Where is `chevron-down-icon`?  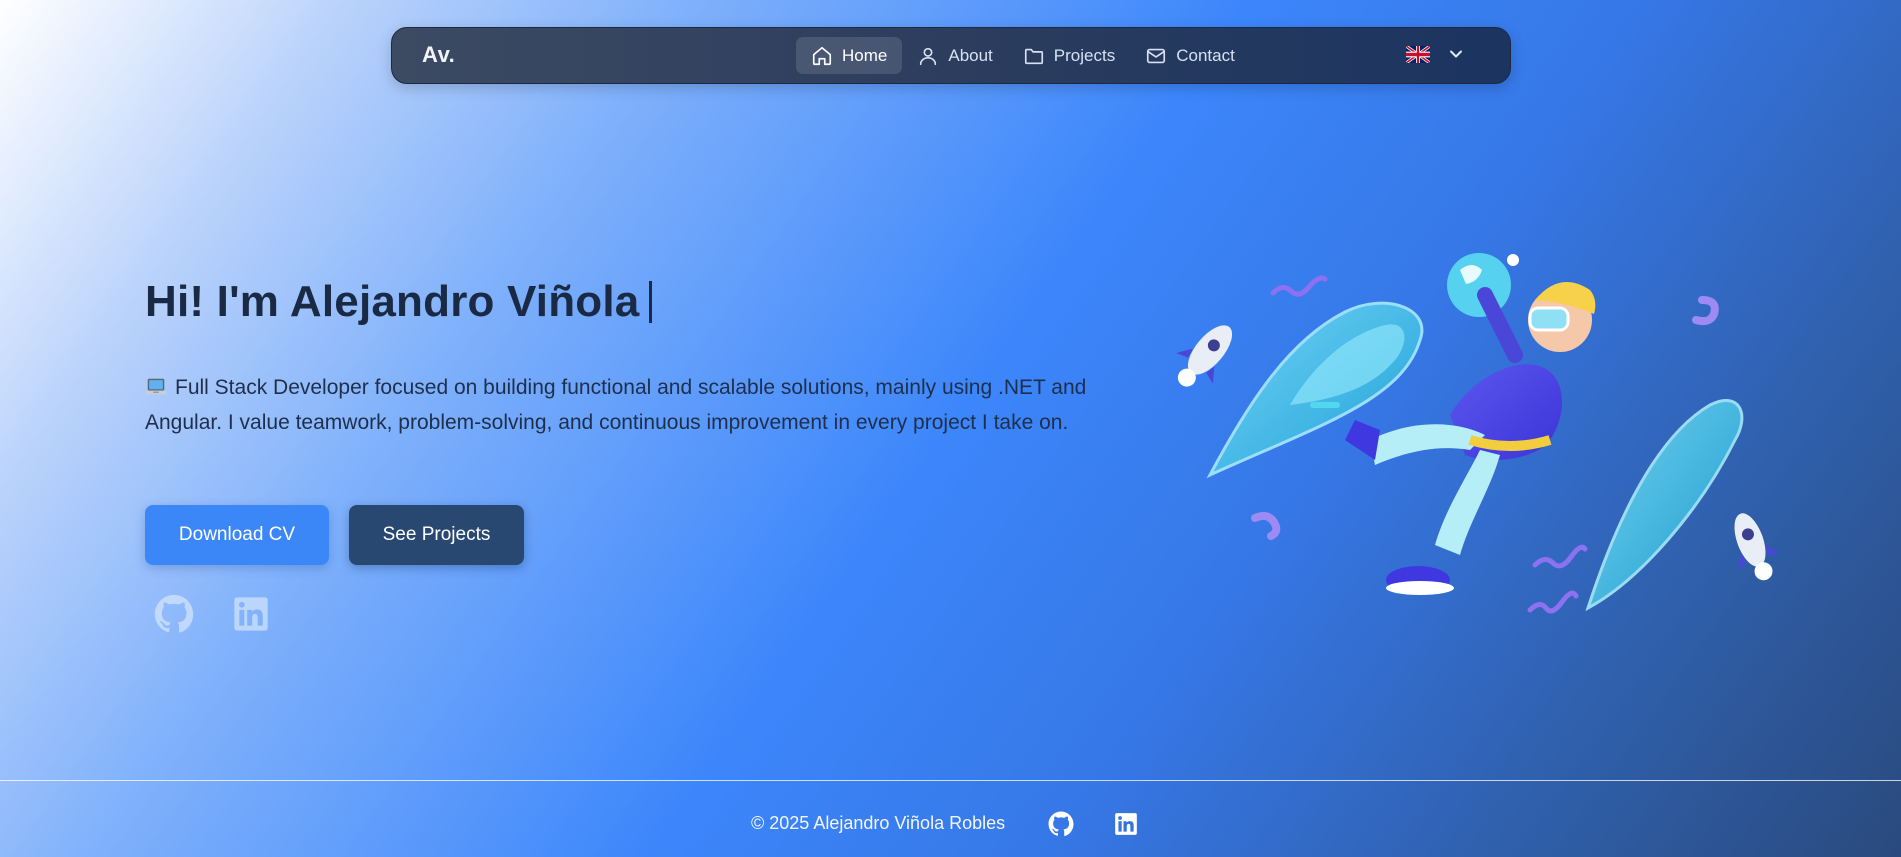 chevron-down-icon is located at coordinates (1456, 54).